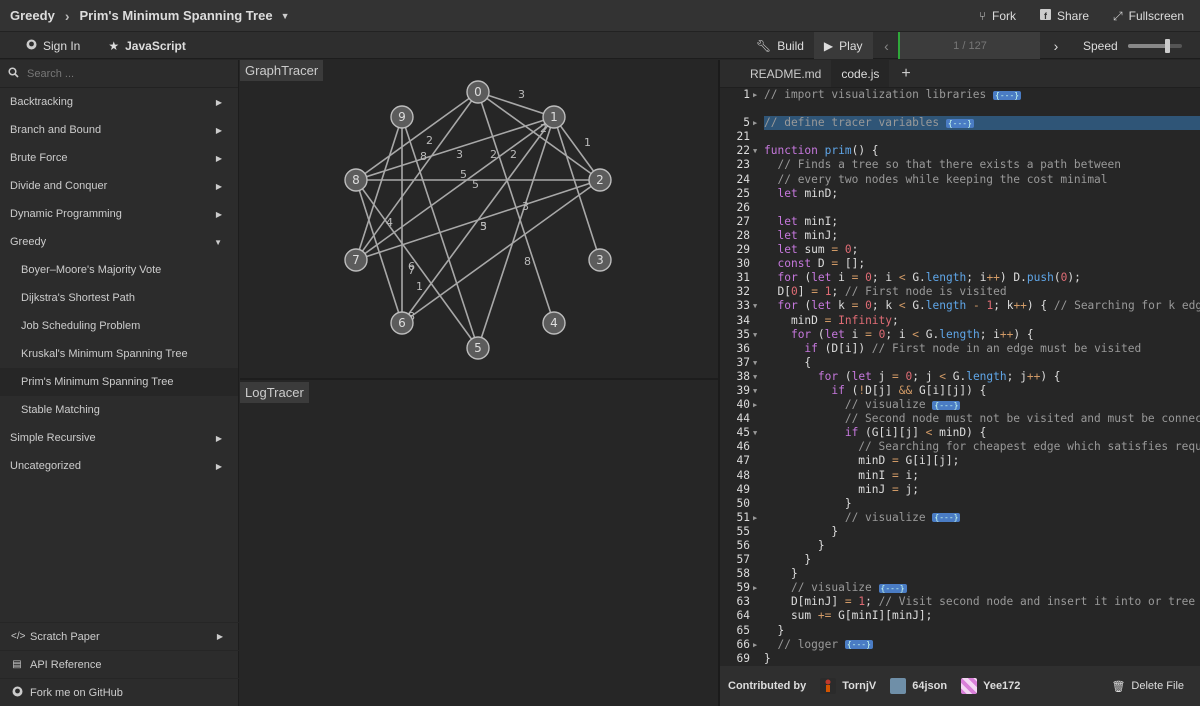  What do you see at coordinates (119, 270) in the screenshot?
I see `sidebar-subitem-boyer-moore: Boyer–Moore's Majority Vote` at bounding box center [119, 270].